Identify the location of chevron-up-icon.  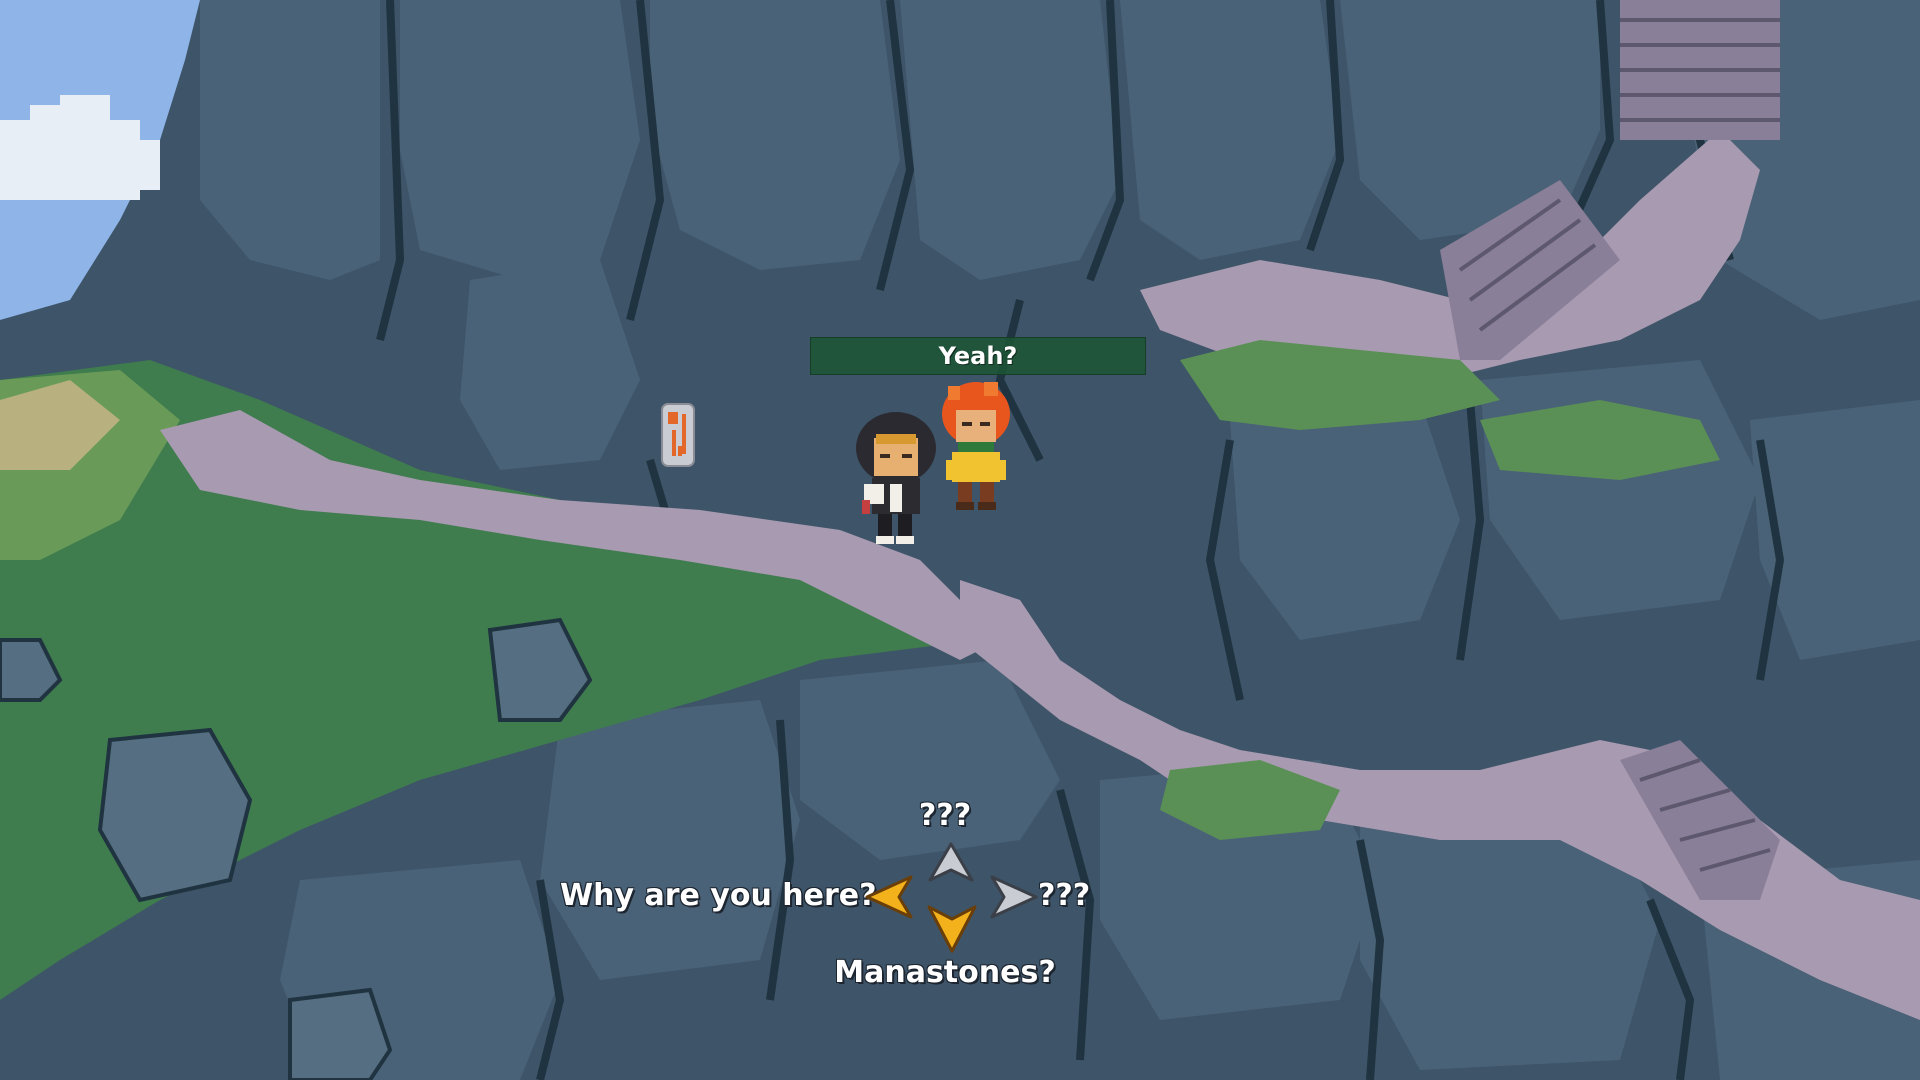
(951, 863).